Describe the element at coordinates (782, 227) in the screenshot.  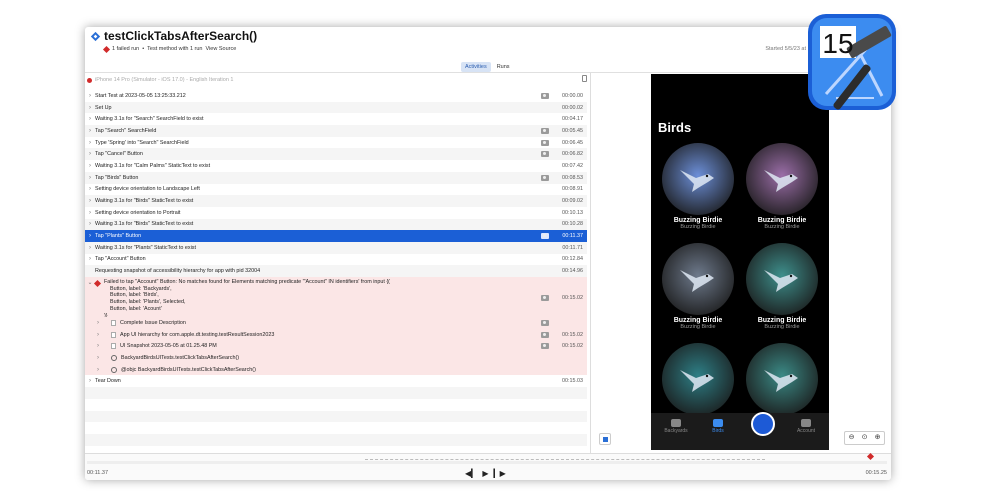
I see `bird-subtitle: Buzzing Birdie` at that location.